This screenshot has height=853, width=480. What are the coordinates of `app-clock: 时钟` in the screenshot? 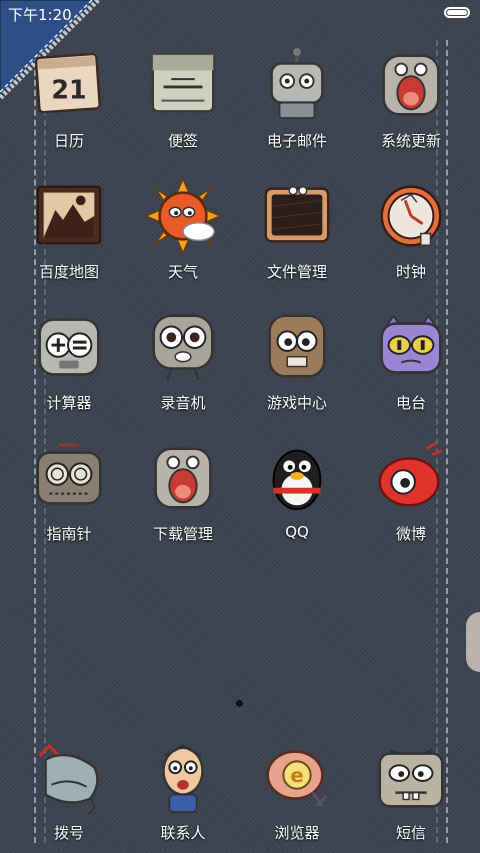 It's located at (411, 242).